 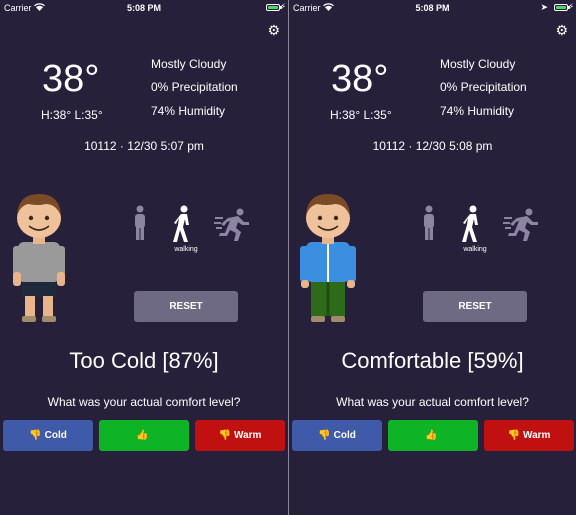 I want to click on status-bar: Carrier 5:08 PM ➤ ⚡, so click(x=432, y=8).